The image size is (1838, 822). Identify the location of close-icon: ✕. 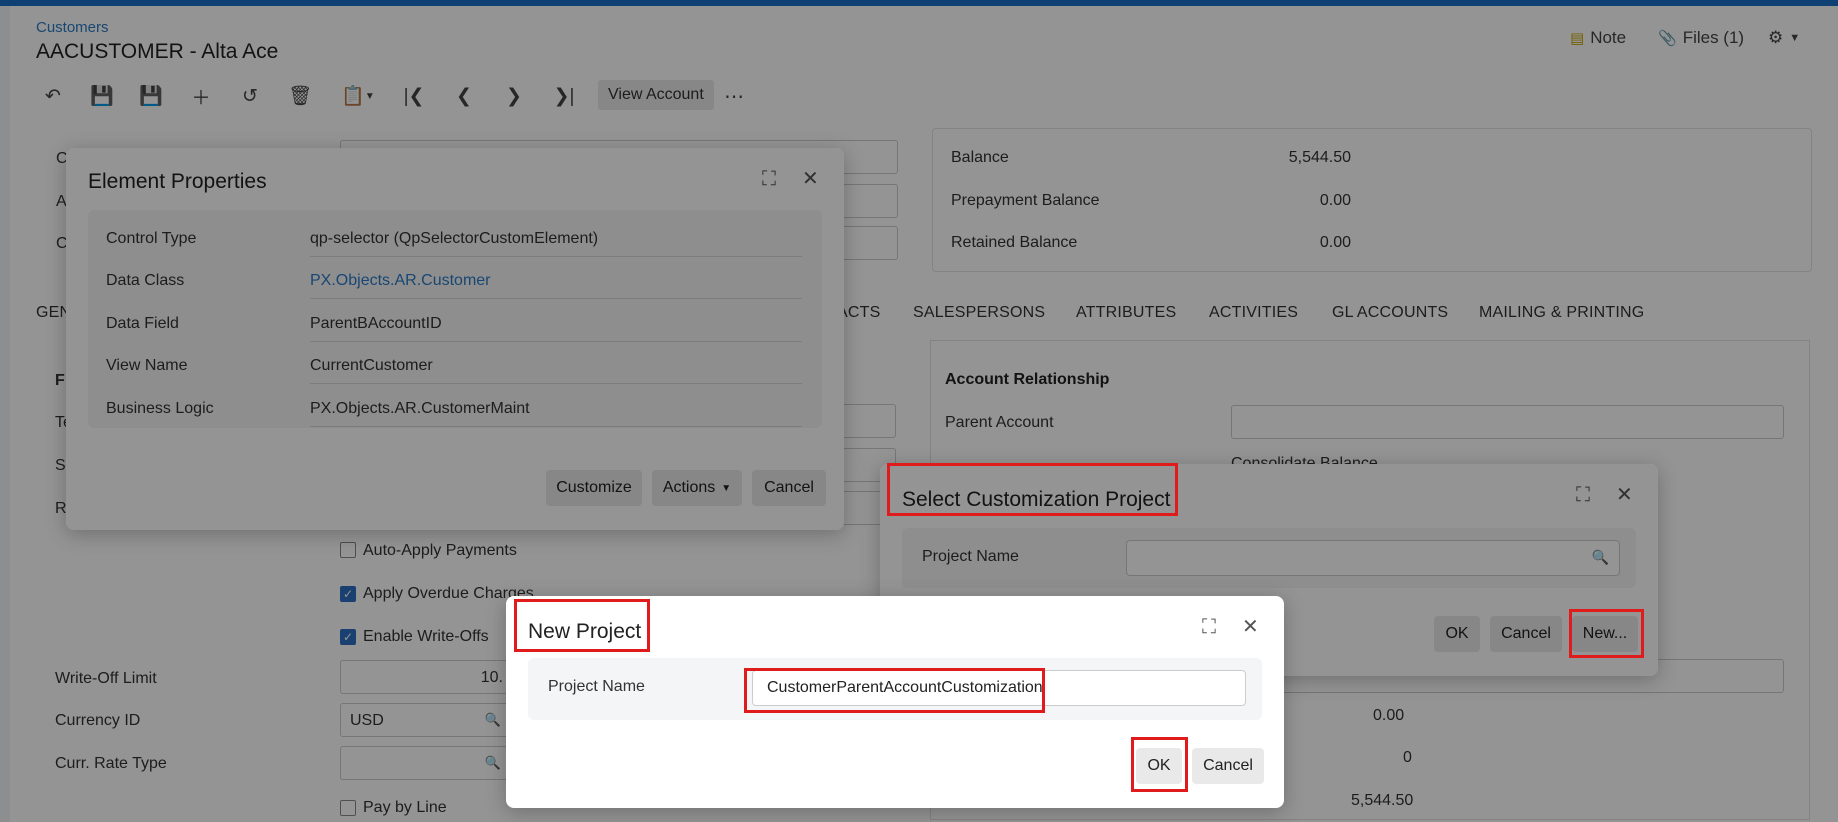
(1250, 626).